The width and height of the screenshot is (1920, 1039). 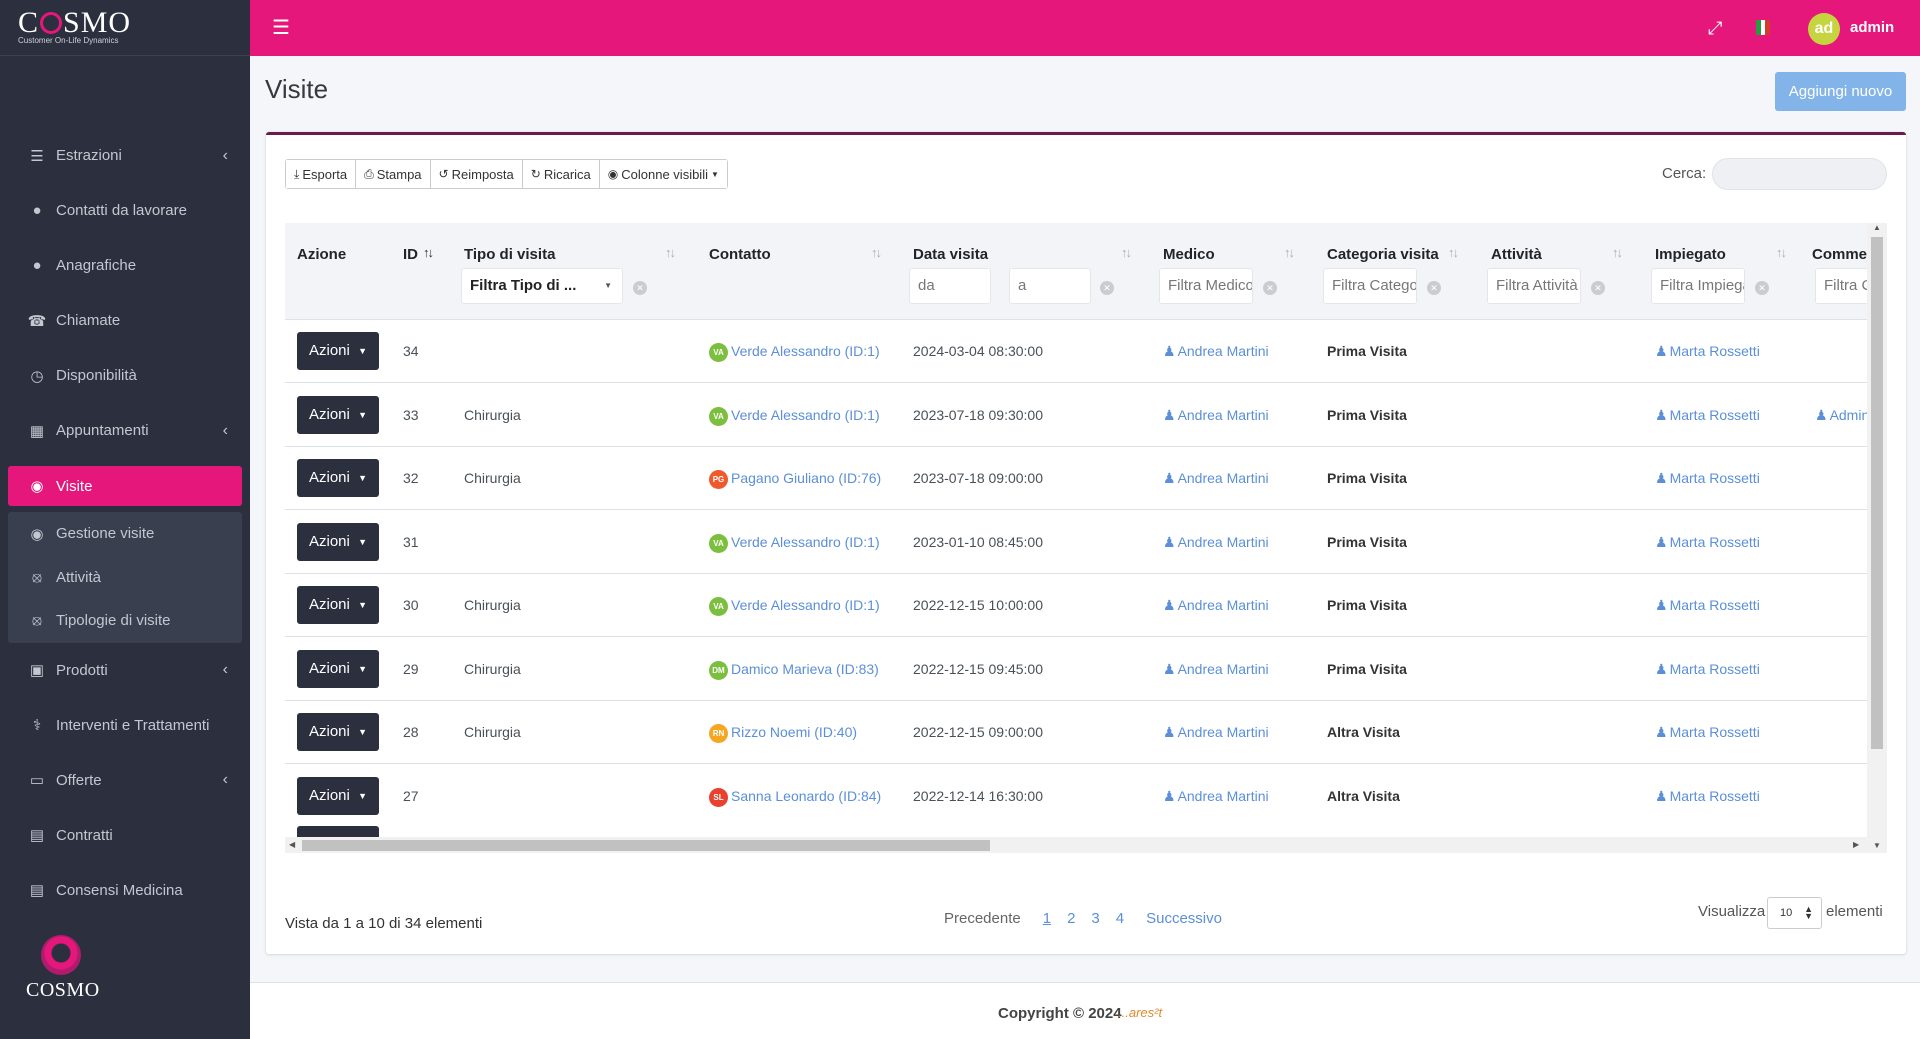 I want to click on sort-desc-icon: ↑↓, so click(x=428, y=252).